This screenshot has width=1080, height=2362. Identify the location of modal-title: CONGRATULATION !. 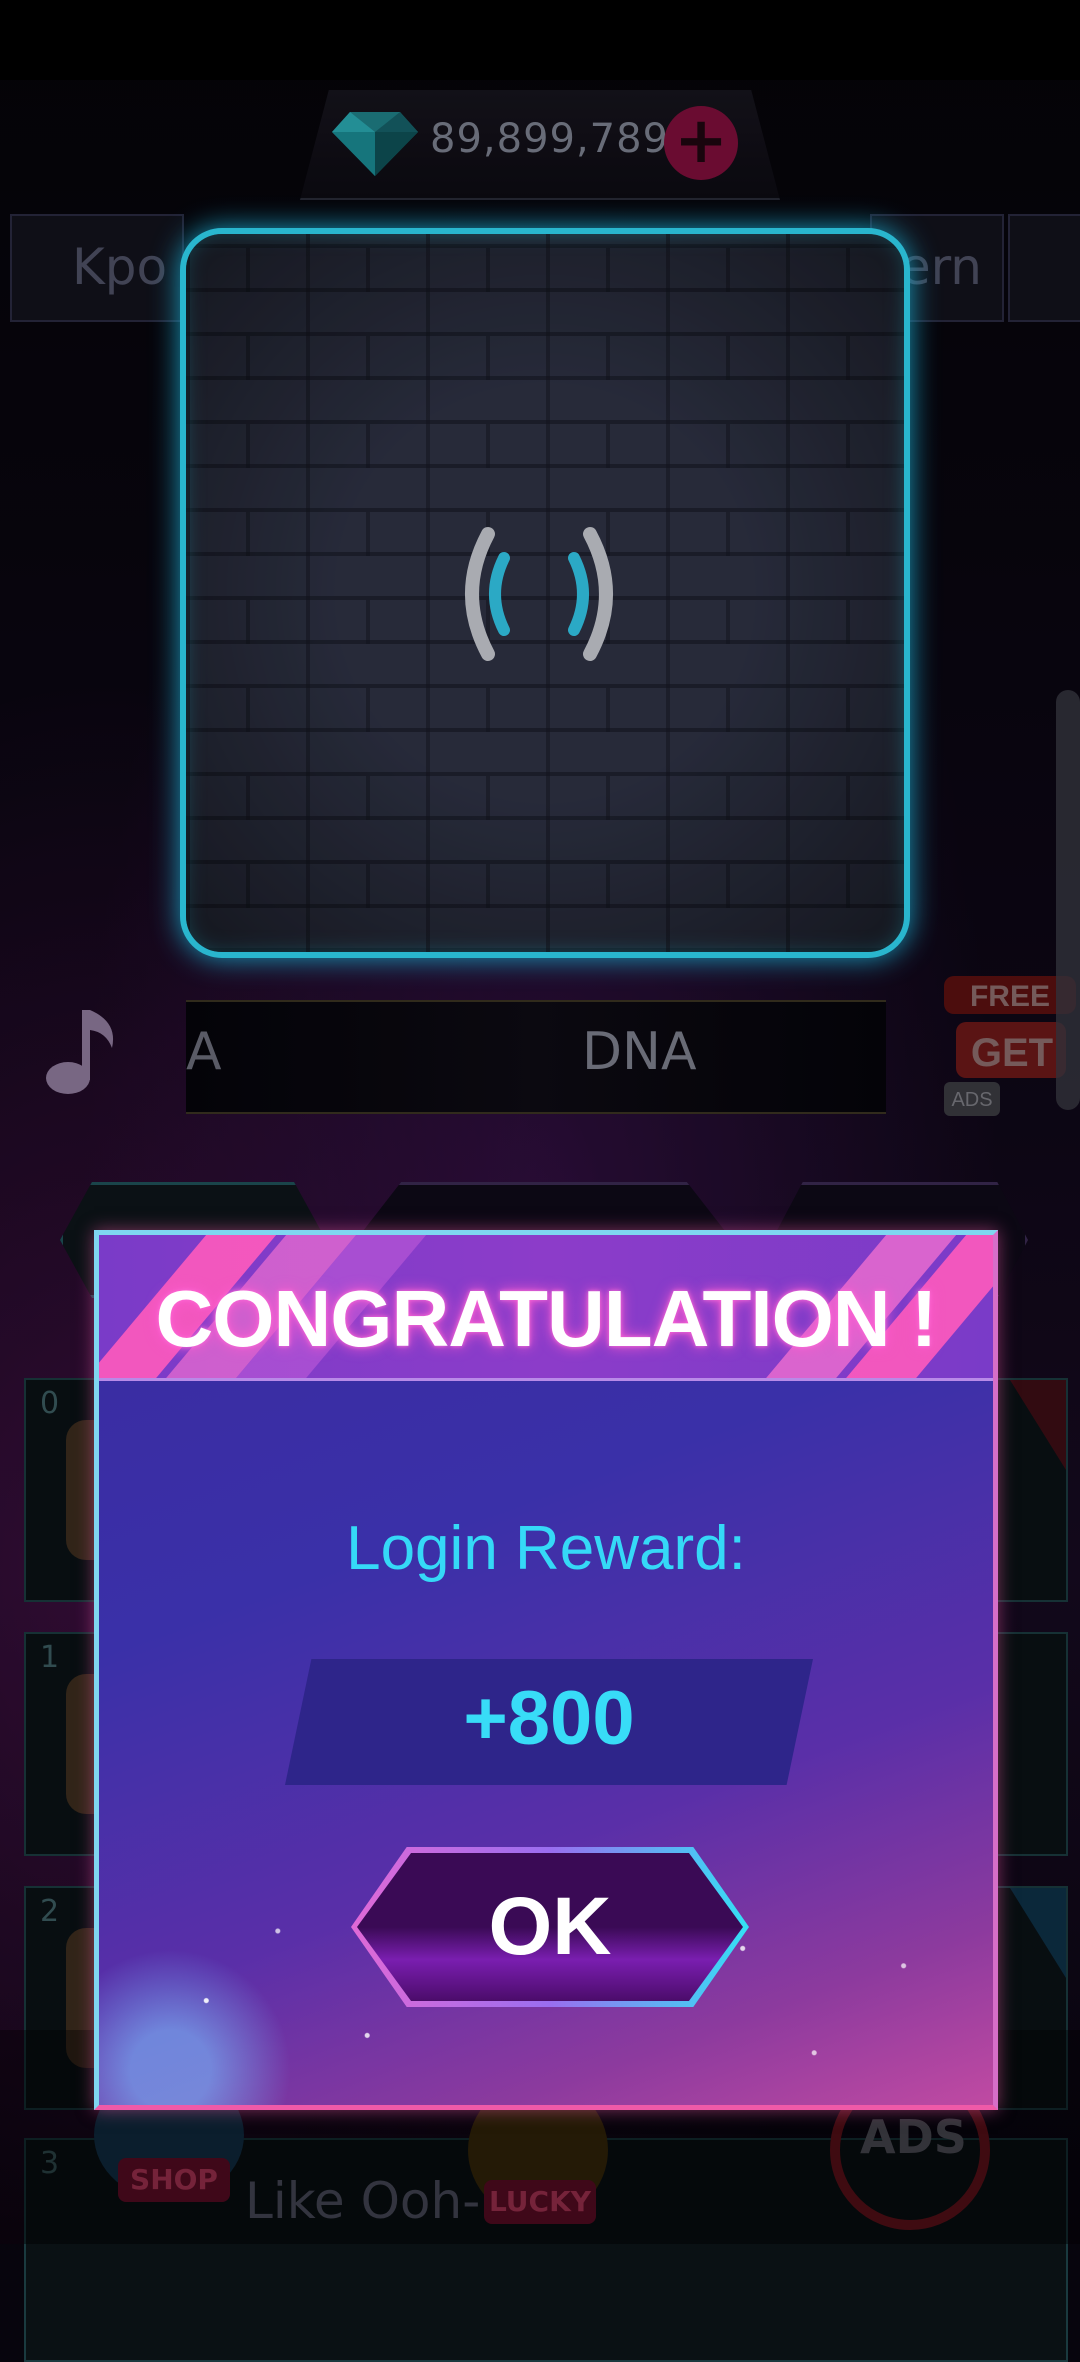
(546, 1318).